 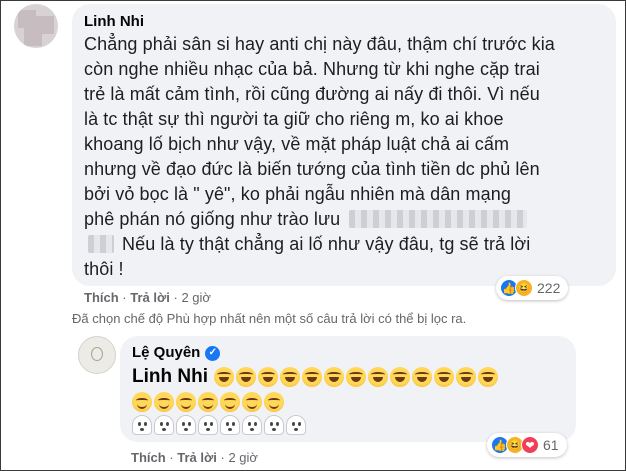 I want to click on reply-avatar, so click(x=97, y=355).